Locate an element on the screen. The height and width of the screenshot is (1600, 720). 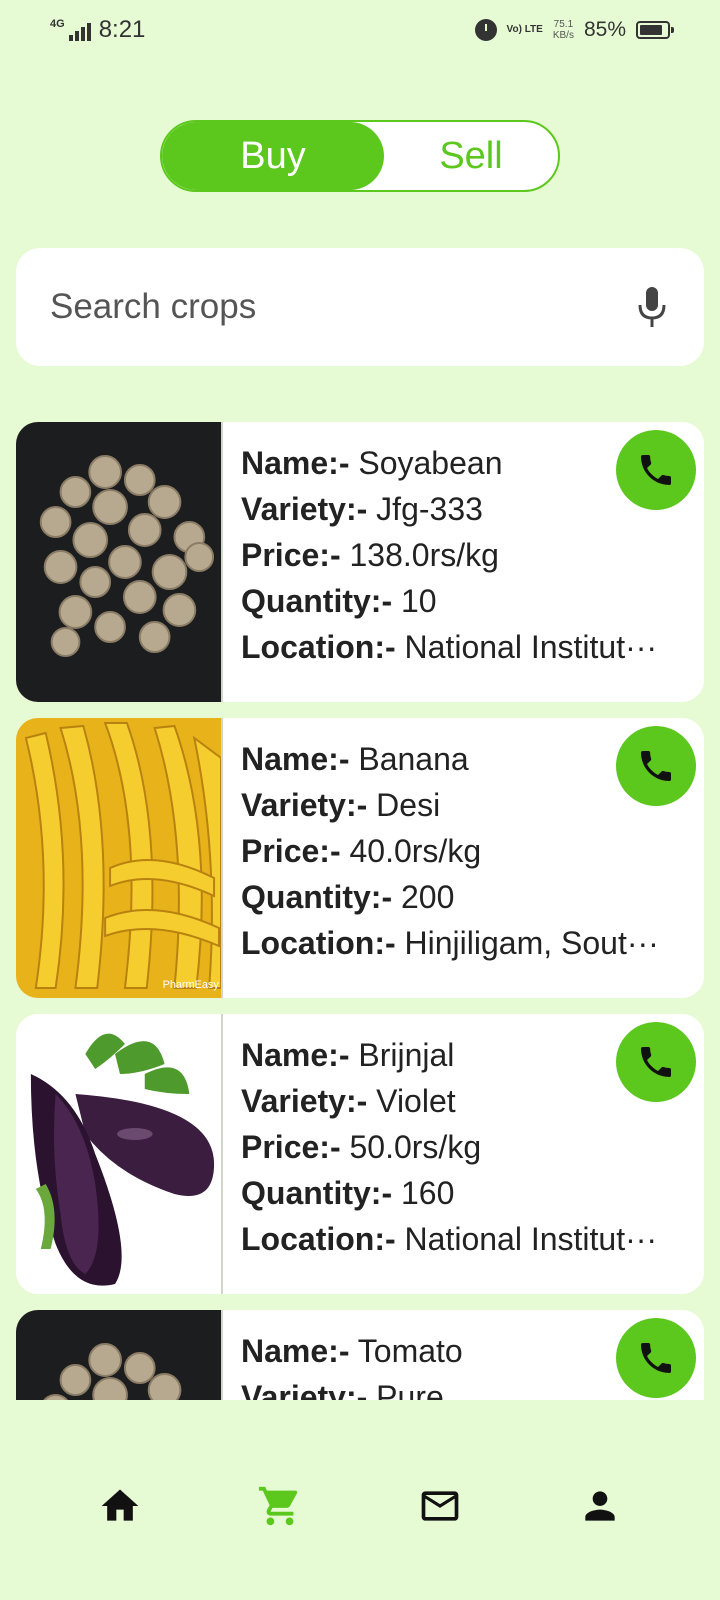
mail-icon is located at coordinates (440, 1506).